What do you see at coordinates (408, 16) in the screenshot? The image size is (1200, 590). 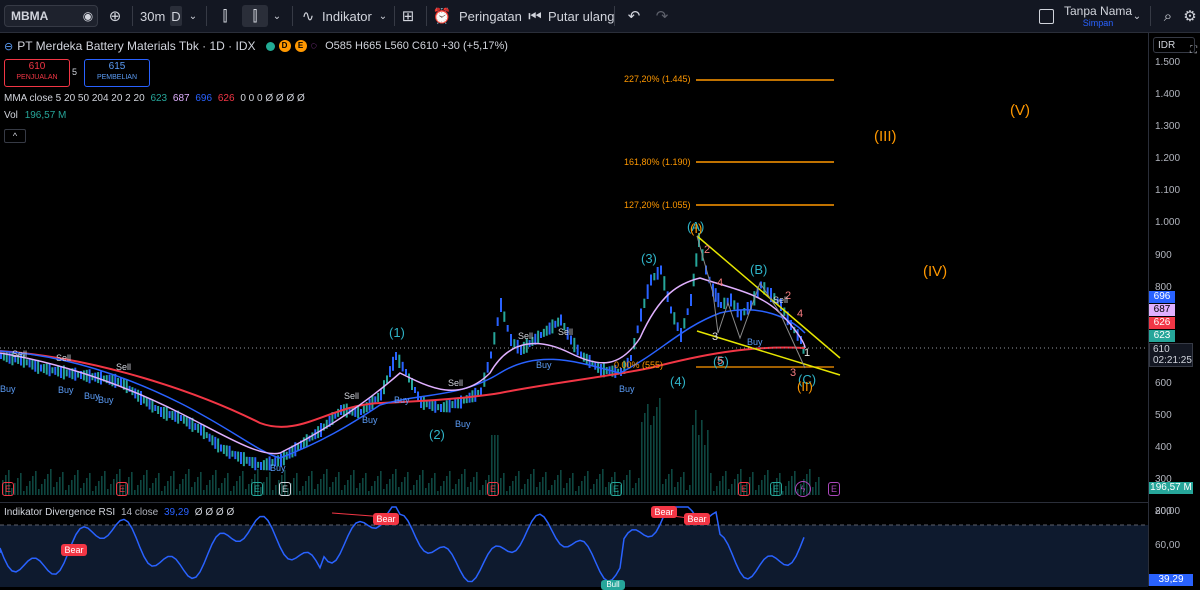 I see `layouts-grid-icon: ⊞` at bounding box center [408, 16].